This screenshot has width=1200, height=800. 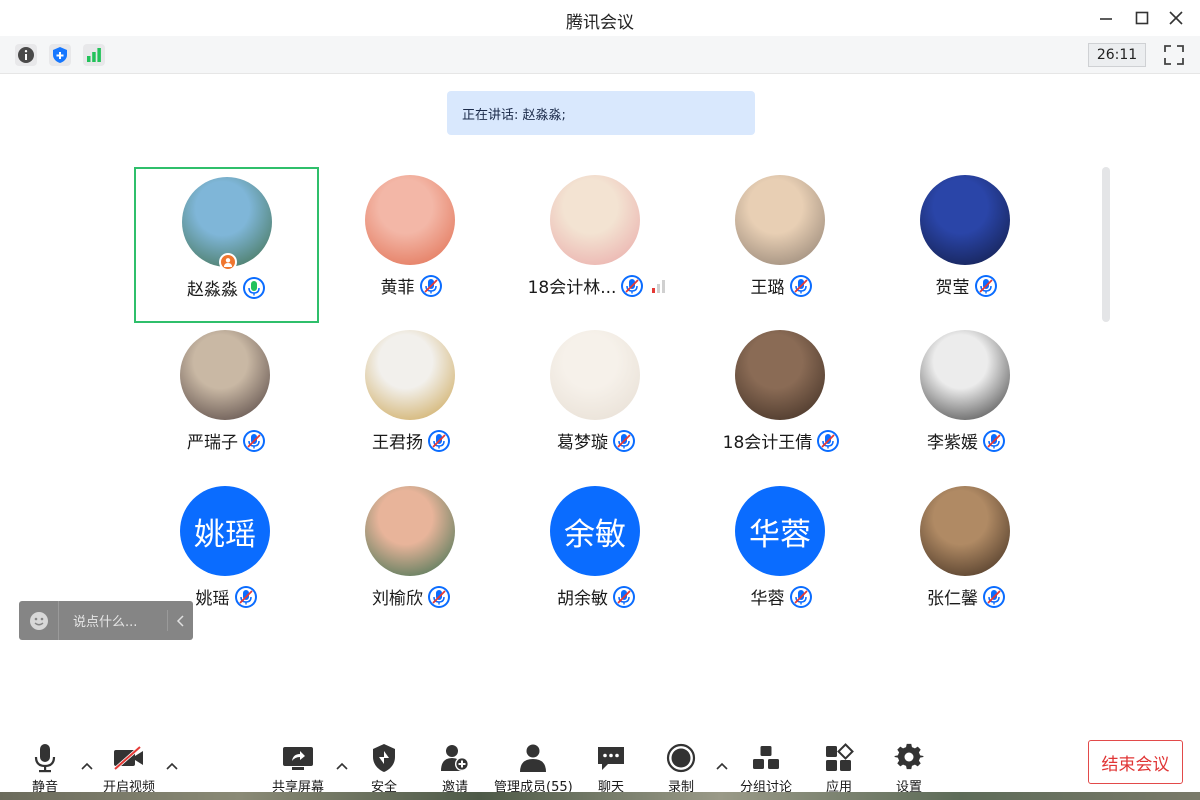 I want to click on security-shield-icon, so click(x=384, y=758).